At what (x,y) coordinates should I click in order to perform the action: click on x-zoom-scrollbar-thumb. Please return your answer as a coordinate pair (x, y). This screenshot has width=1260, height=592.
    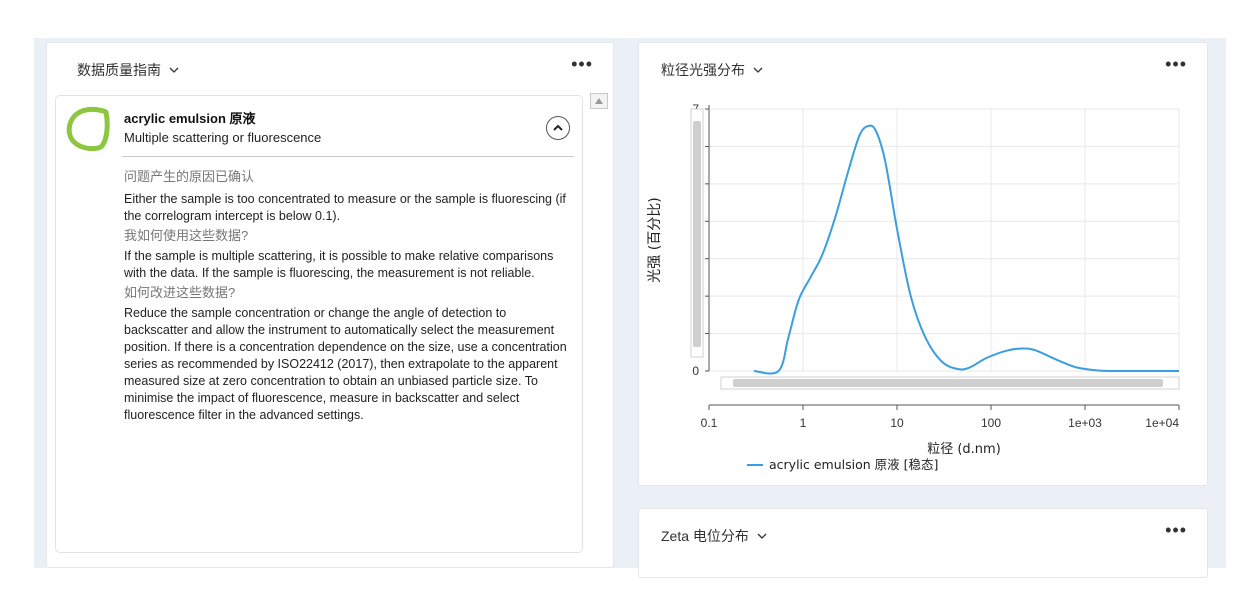
    Looking at the image, I should click on (948, 383).